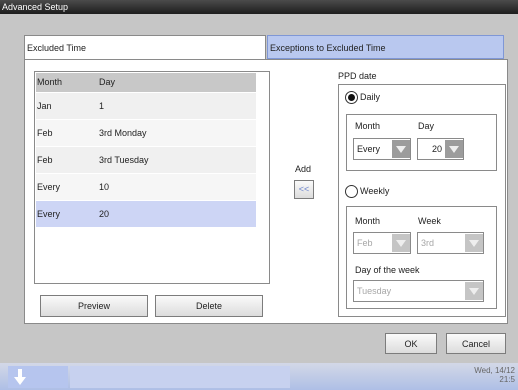 The image size is (518, 390). I want to click on ok-button: OK, so click(411, 343).